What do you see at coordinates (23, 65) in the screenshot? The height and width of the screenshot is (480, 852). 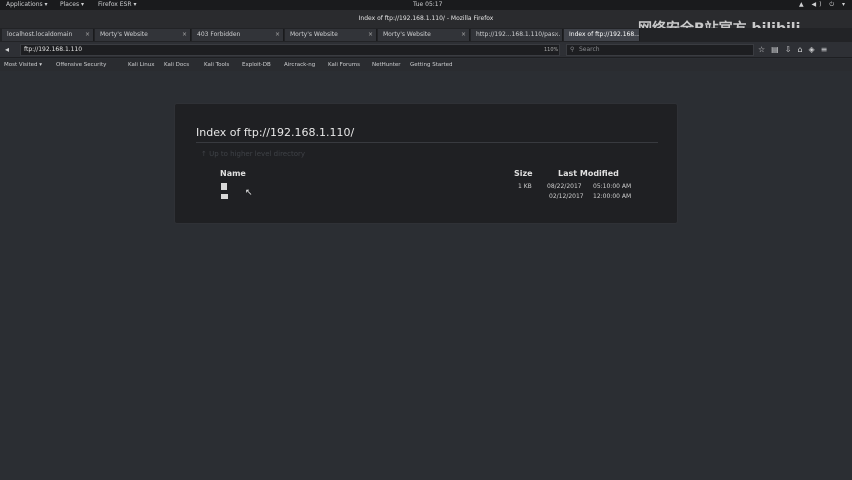 I see `bookmark-most-visited: Most Visited ▾` at bounding box center [23, 65].